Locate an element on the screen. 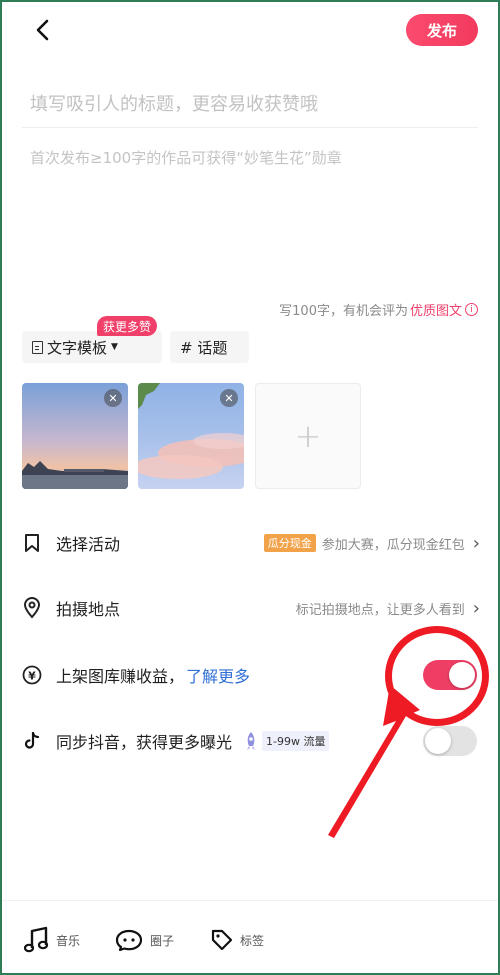 The height and width of the screenshot is (975, 500). activity-desc: 参加大赛，瓜分现金红包 is located at coordinates (393, 545).